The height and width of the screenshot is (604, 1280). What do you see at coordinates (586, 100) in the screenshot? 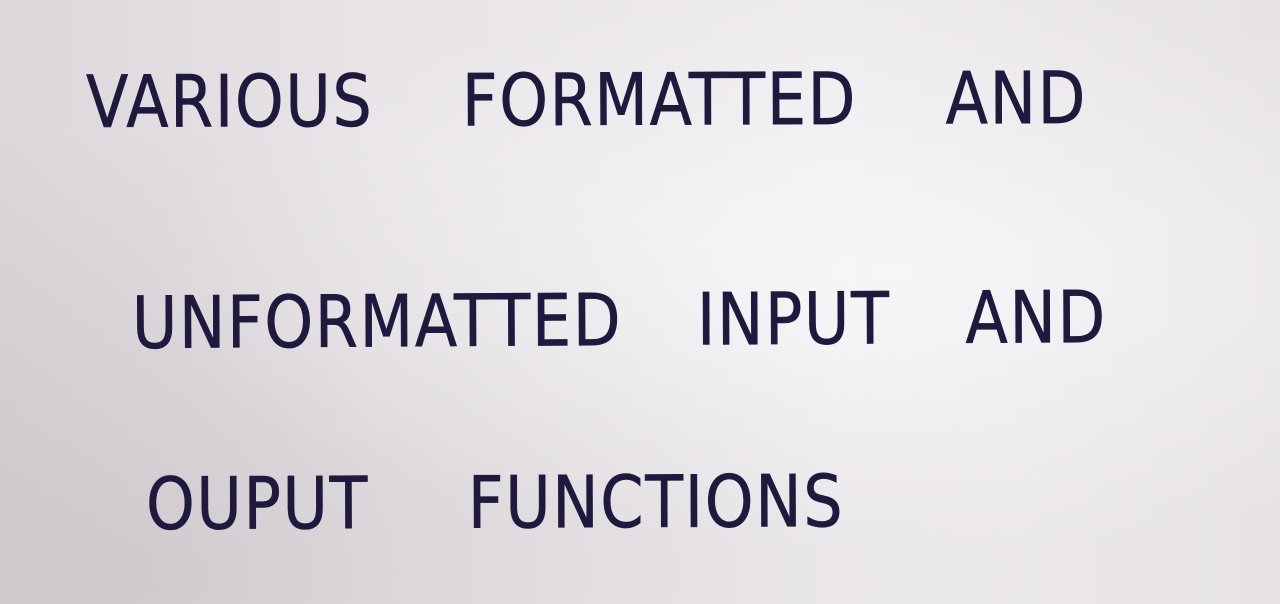
I see `handwritten-line-1: VARIOUS FORMATTED AND` at bounding box center [586, 100].